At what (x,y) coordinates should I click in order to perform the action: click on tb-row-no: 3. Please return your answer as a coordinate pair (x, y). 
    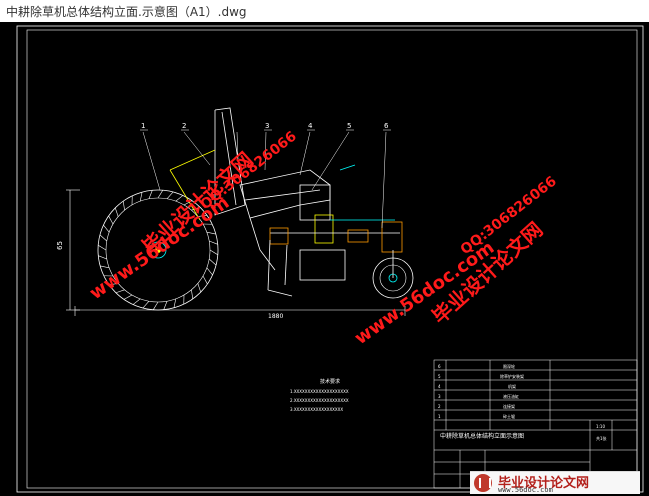
    Looking at the image, I should click on (439, 396).